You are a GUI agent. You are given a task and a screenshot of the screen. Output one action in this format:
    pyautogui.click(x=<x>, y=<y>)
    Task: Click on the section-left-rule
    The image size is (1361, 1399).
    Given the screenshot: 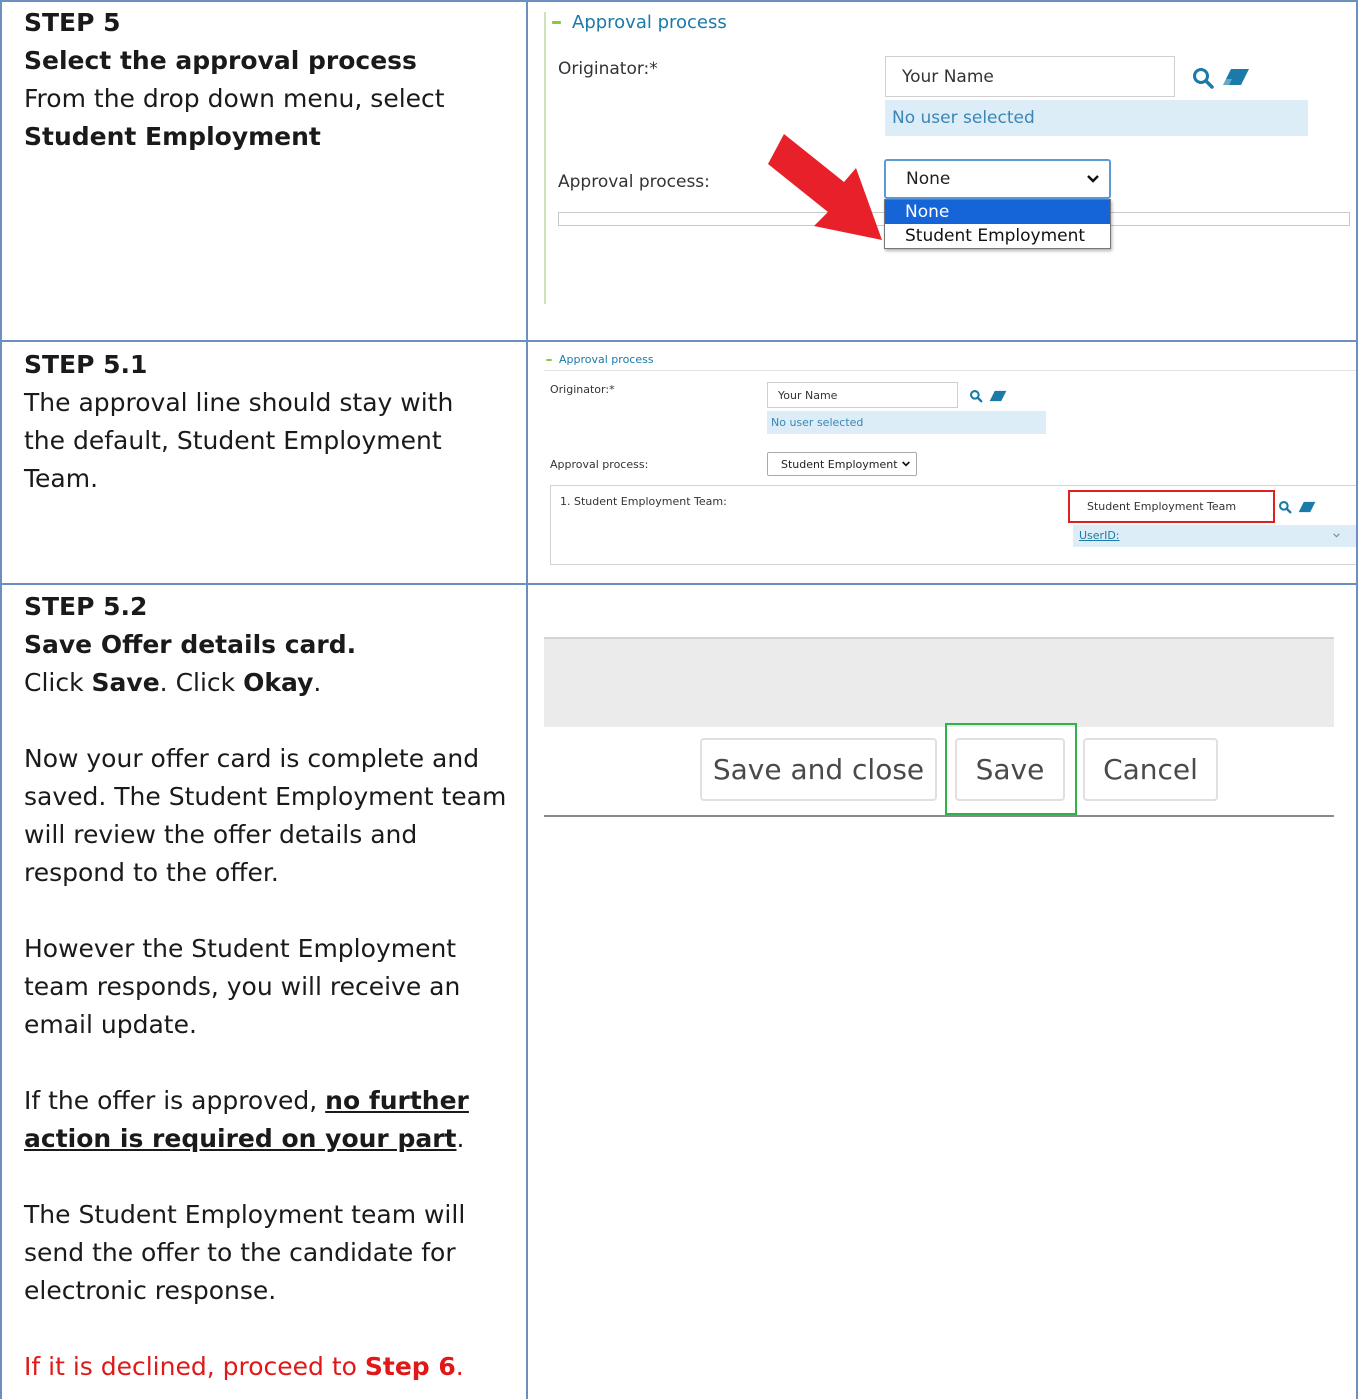 What is the action you would take?
    pyautogui.click(x=545, y=158)
    